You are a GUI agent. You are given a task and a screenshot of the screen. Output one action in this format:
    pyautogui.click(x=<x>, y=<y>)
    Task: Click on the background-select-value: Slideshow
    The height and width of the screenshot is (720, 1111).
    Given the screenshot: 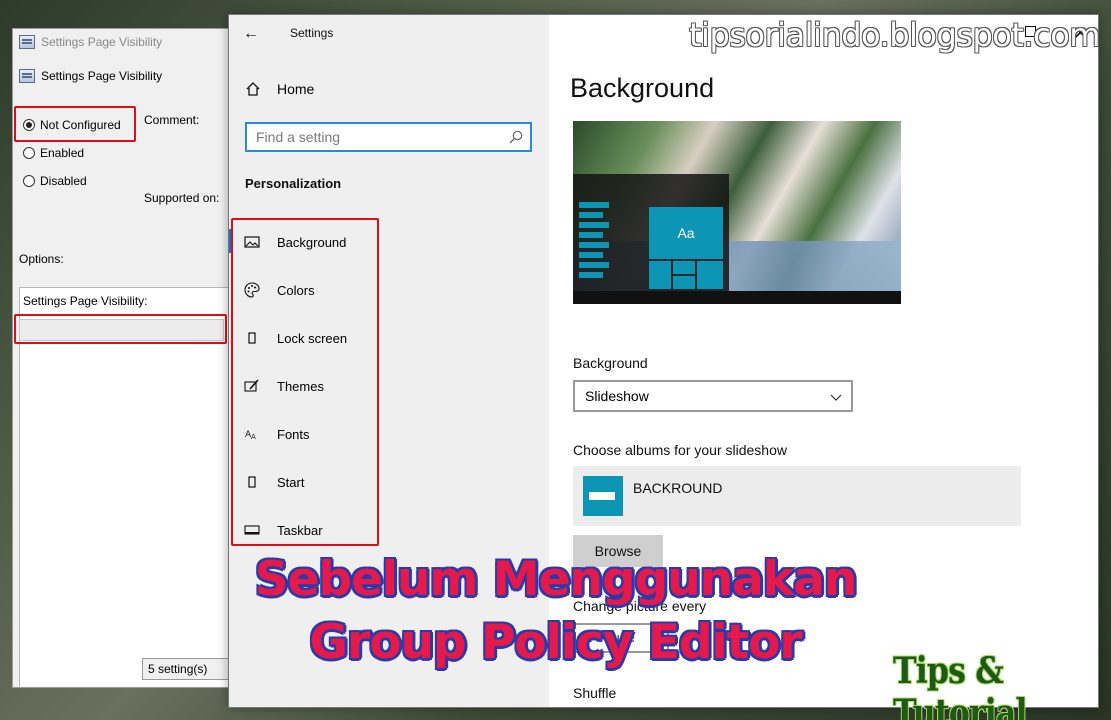 What is the action you would take?
    pyautogui.click(x=617, y=396)
    